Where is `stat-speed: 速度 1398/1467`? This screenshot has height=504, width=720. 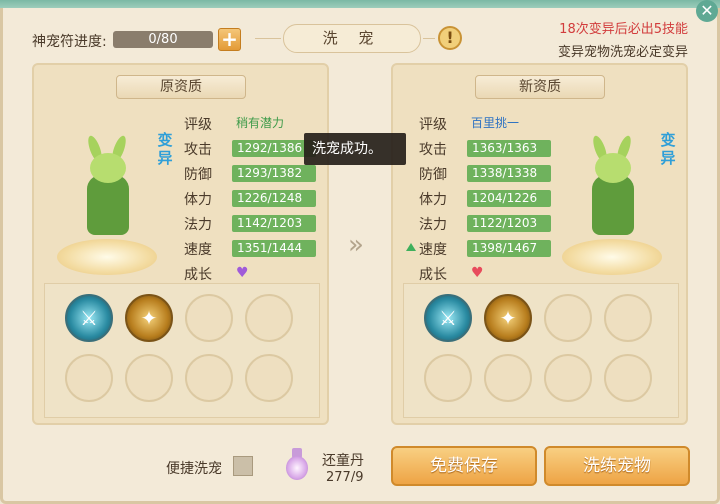 stat-speed: 速度 1398/1467 is located at coordinates (485, 248).